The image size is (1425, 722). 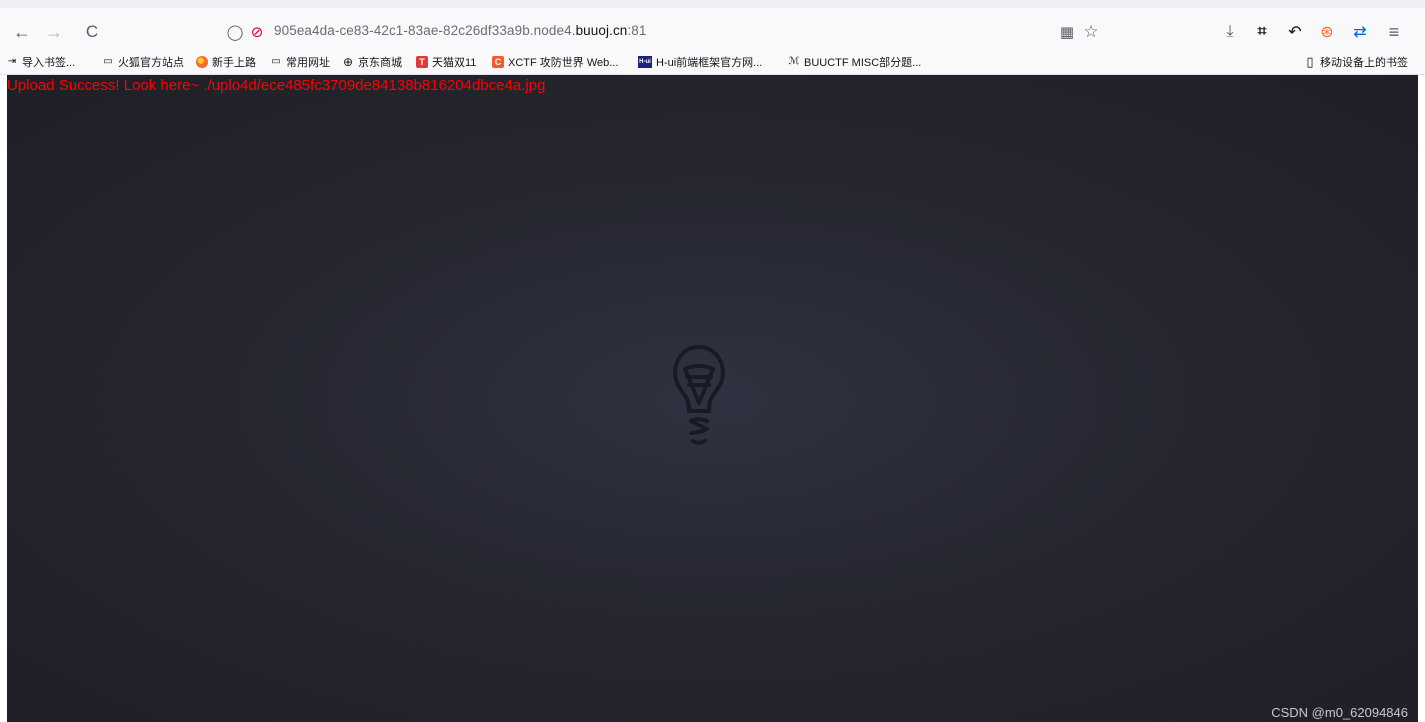 I want to click on bookmark-mobile: ▯ 移动设备上的书签, so click(x=1356, y=62).